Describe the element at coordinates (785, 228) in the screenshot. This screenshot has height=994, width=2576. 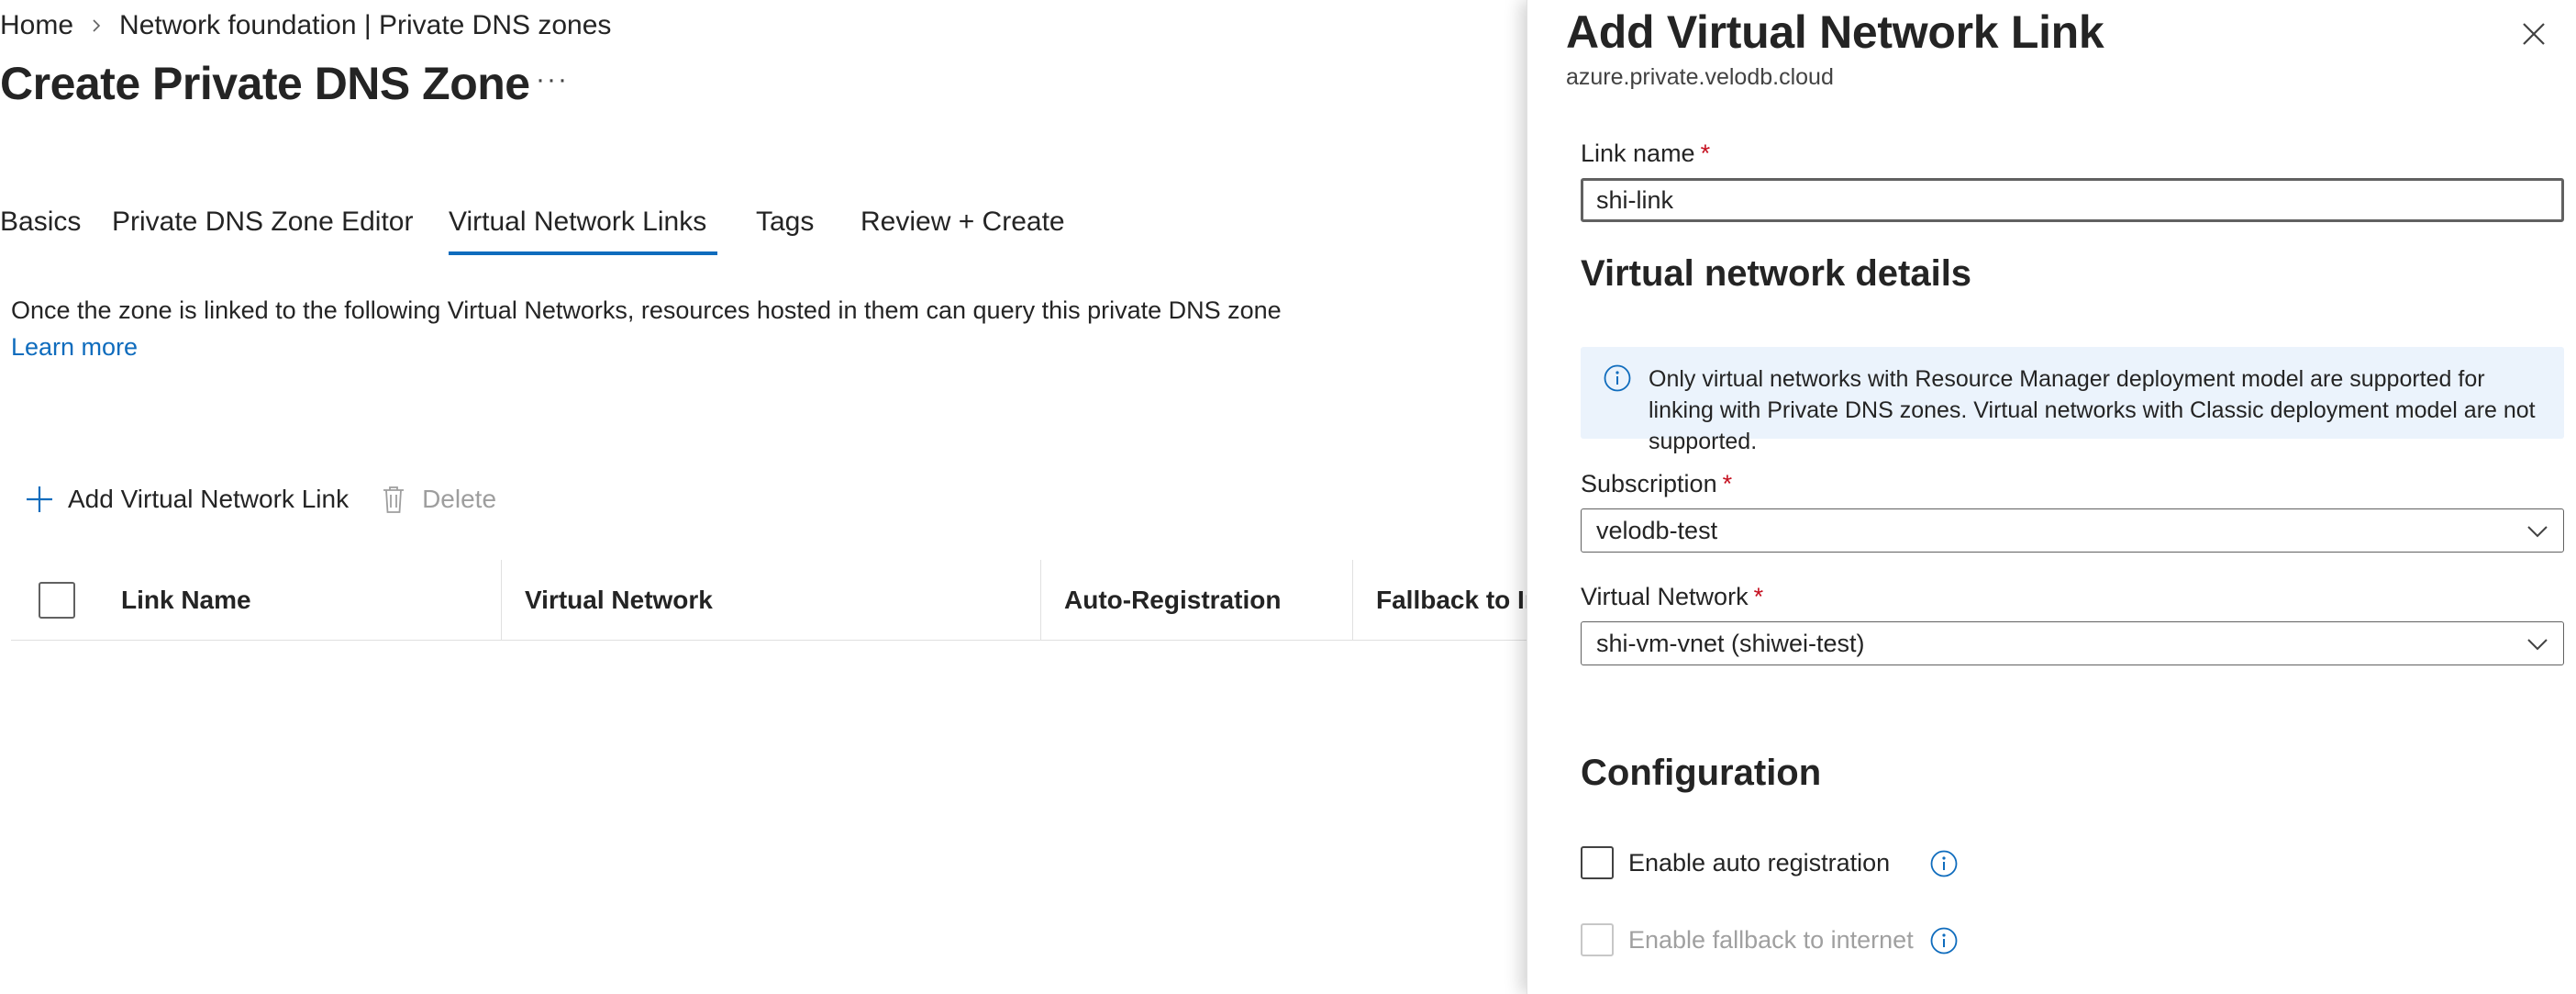
I see `tab-tags: Tags` at that location.